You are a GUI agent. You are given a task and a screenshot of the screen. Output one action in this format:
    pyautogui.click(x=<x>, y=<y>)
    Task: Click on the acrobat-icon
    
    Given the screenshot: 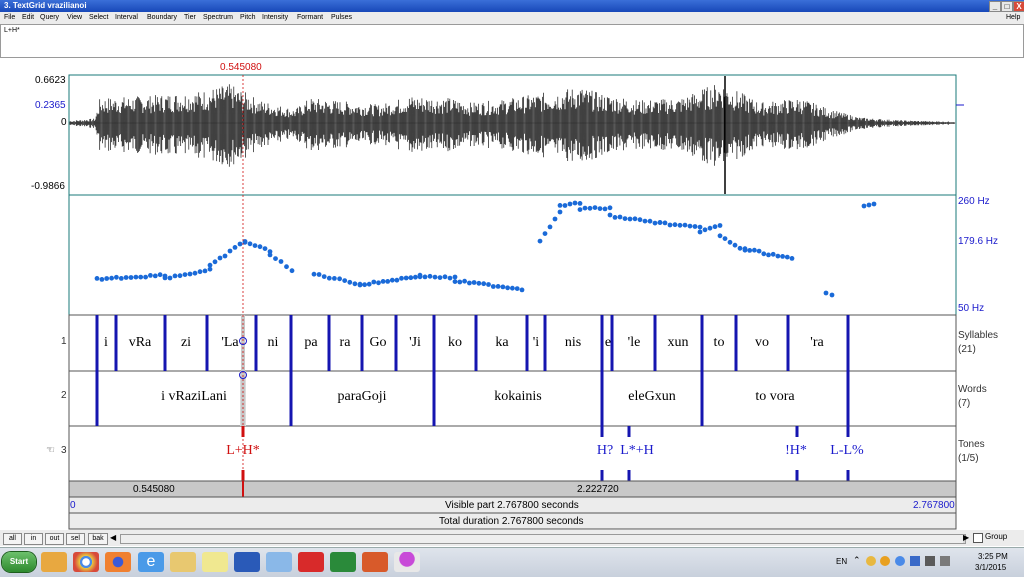 What is the action you would take?
    pyautogui.click(x=311, y=562)
    